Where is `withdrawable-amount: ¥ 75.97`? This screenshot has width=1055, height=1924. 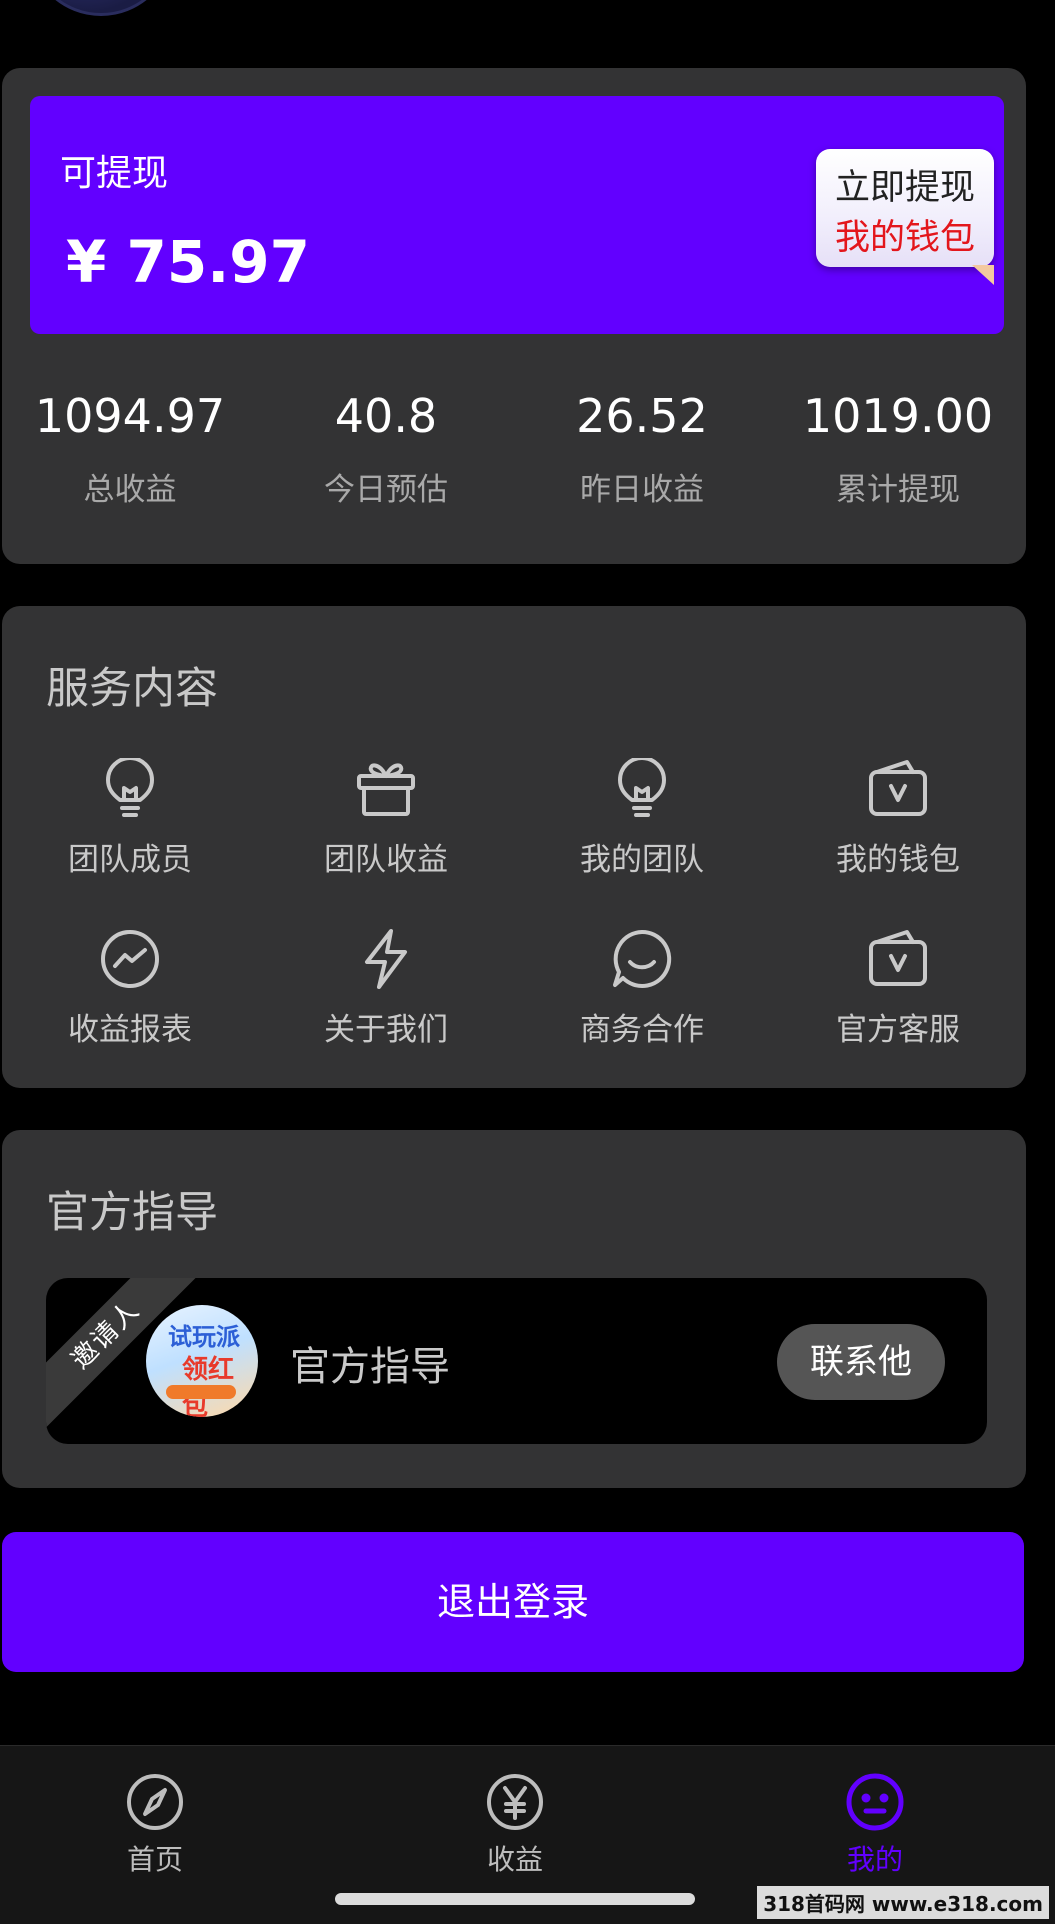
withdrawable-amount: ¥ 75.97 is located at coordinates (188, 262).